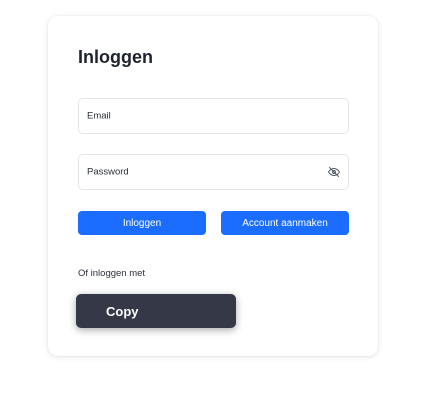  I want to click on password-field: Password, so click(213, 172).